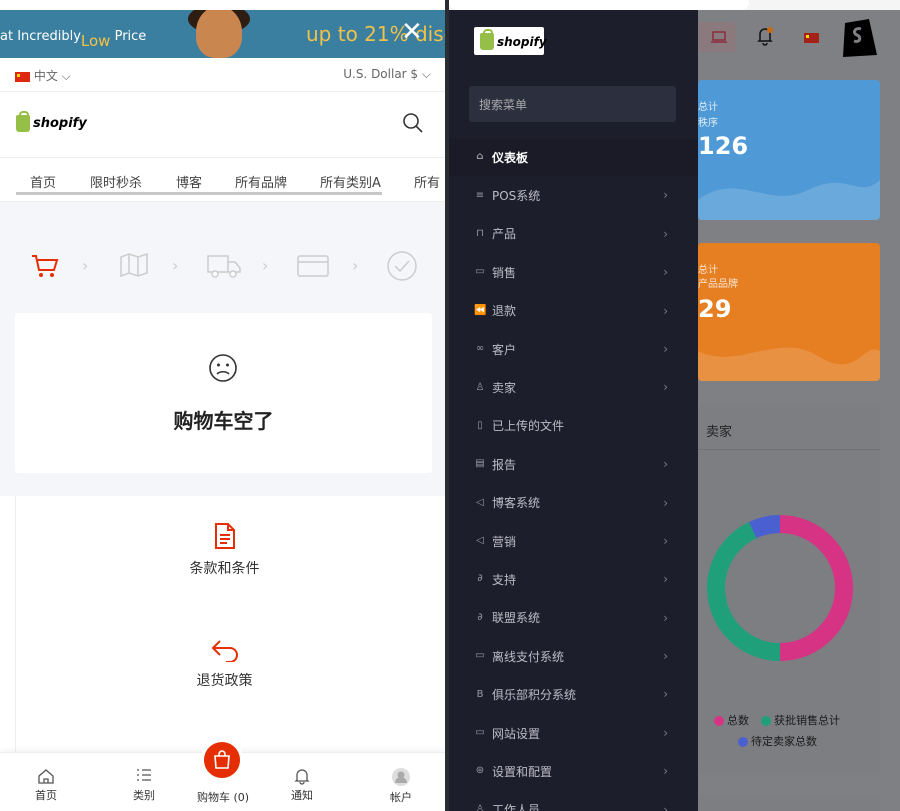  I want to click on currency-selector: U.S. Dollar $ ⌵, so click(387, 74).